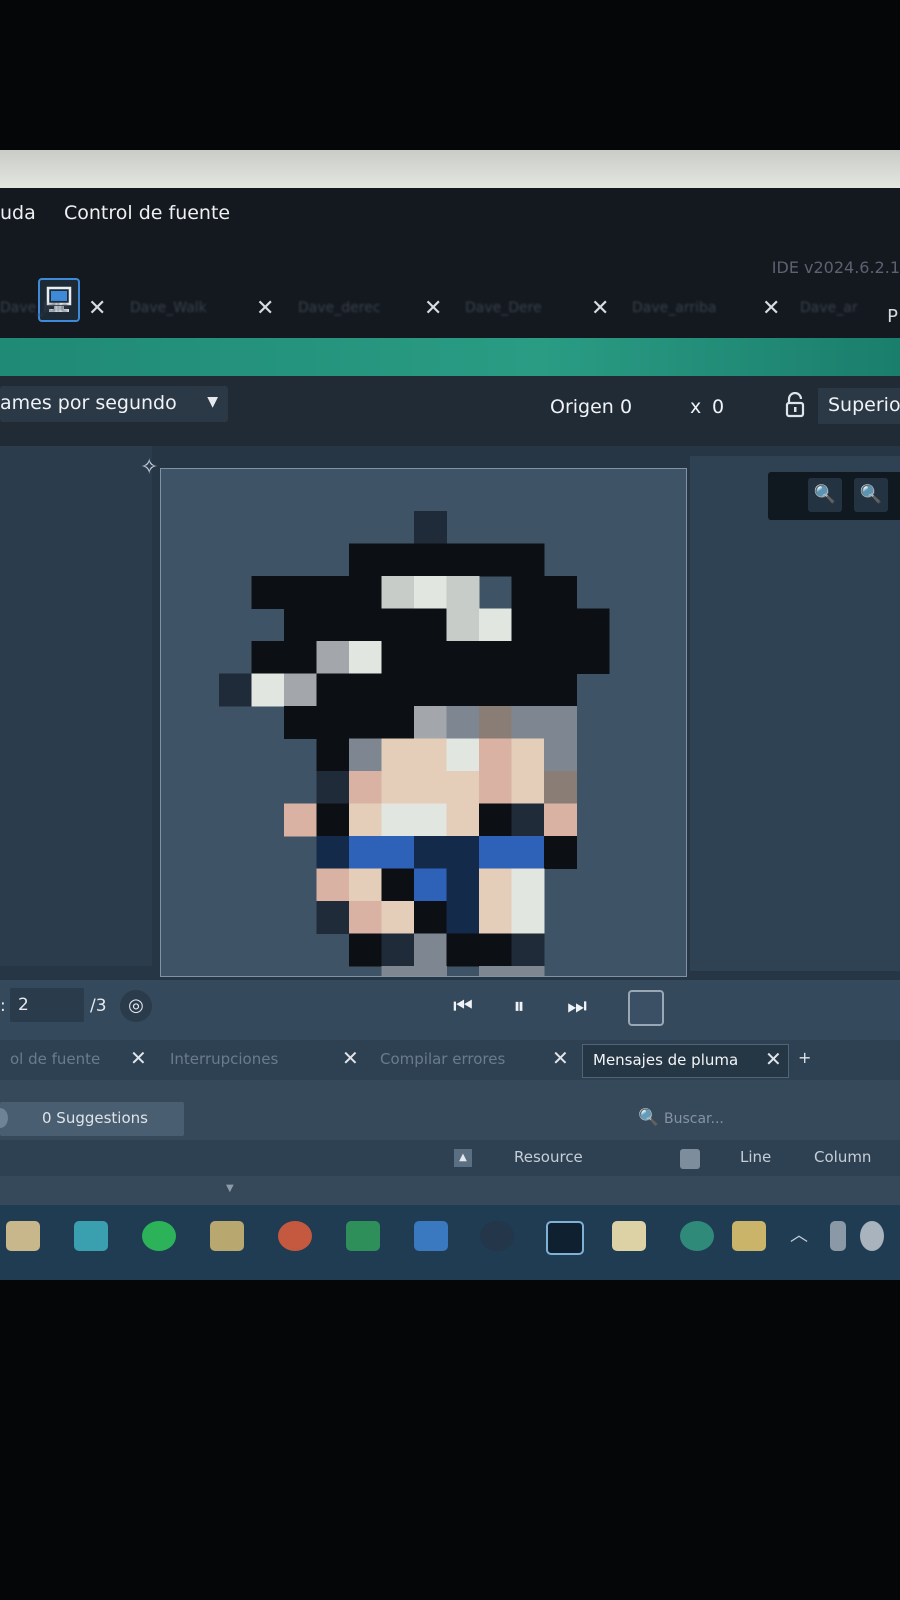 Image resolution: width=900 pixels, height=1600 pixels. I want to click on column-resource: Resource, so click(548, 1157).